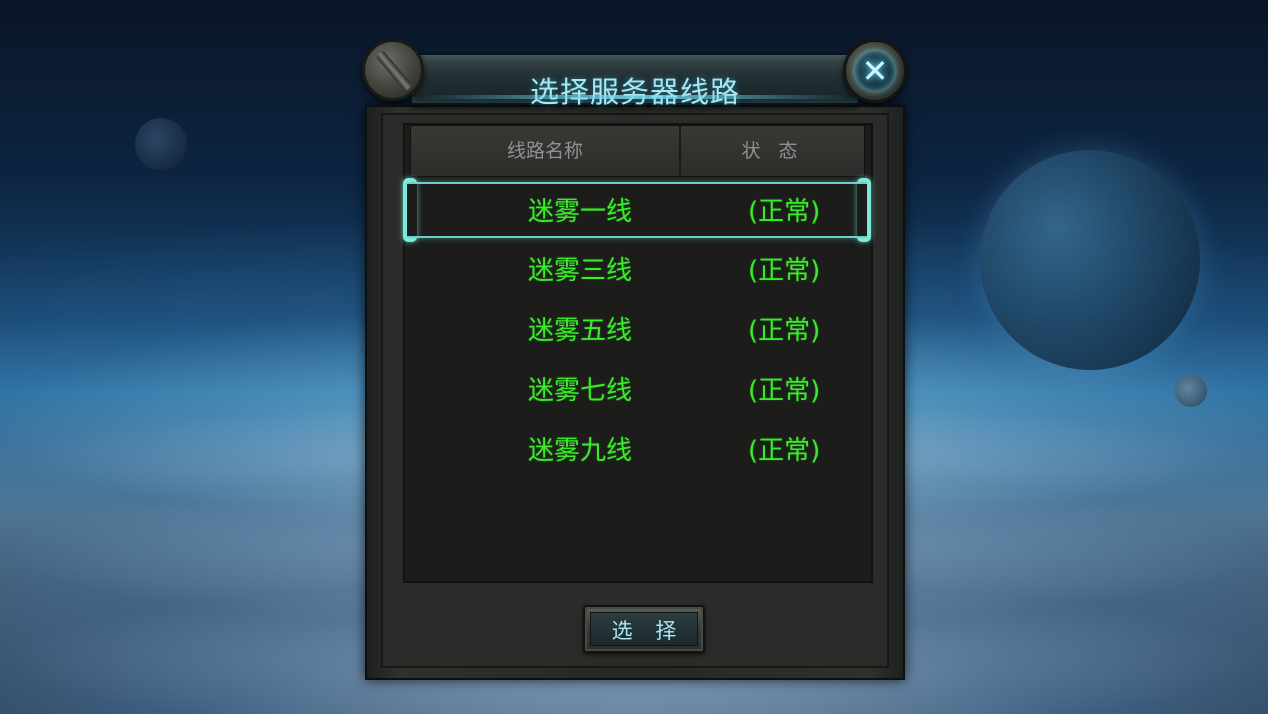 Image resolution: width=1268 pixels, height=714 pixels. Describe the element at coordinates (1090, 260) in the screenshot. I see `planet-large` at that location.